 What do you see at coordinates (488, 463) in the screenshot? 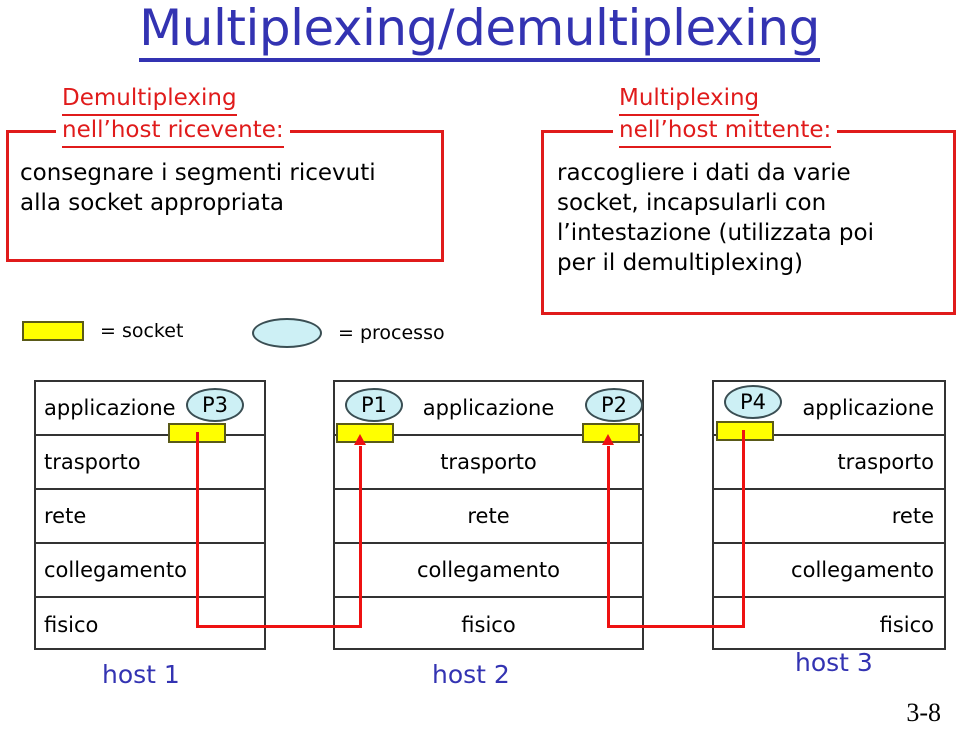
I see `host-2-layer-trasporto: trasporto` at bounding box center [488, 463].